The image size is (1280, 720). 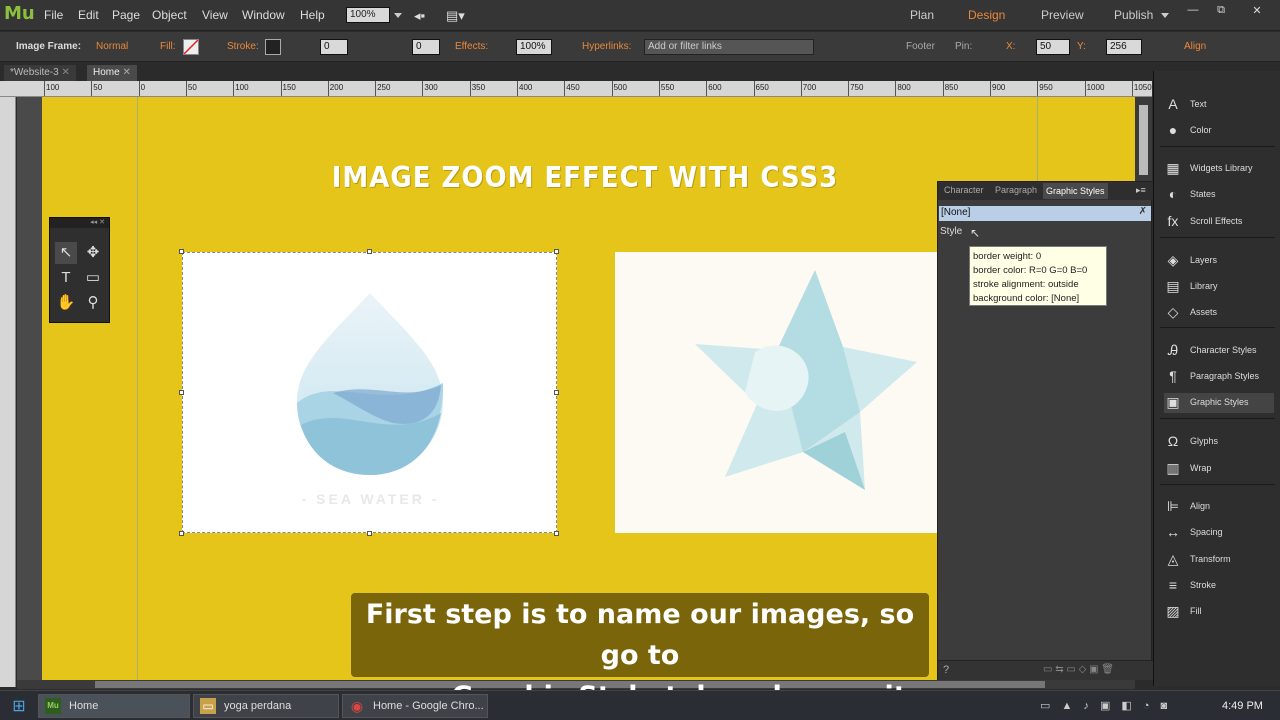 What do you see at coordinates (1219, 105) in the screenshot?
I see `panel-item-text: A Text` at bounding box center [1219, 105].